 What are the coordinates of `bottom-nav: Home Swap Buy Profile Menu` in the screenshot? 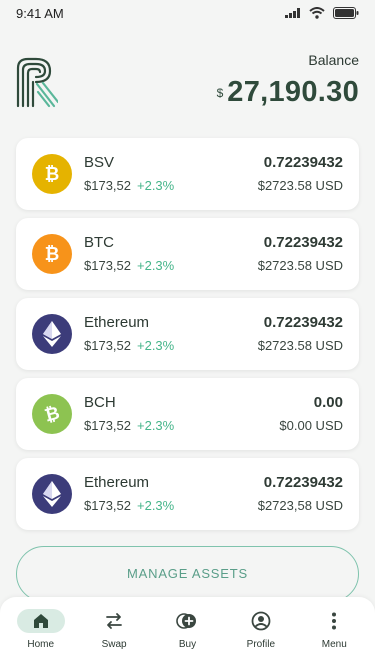 It's located at (187, 632).